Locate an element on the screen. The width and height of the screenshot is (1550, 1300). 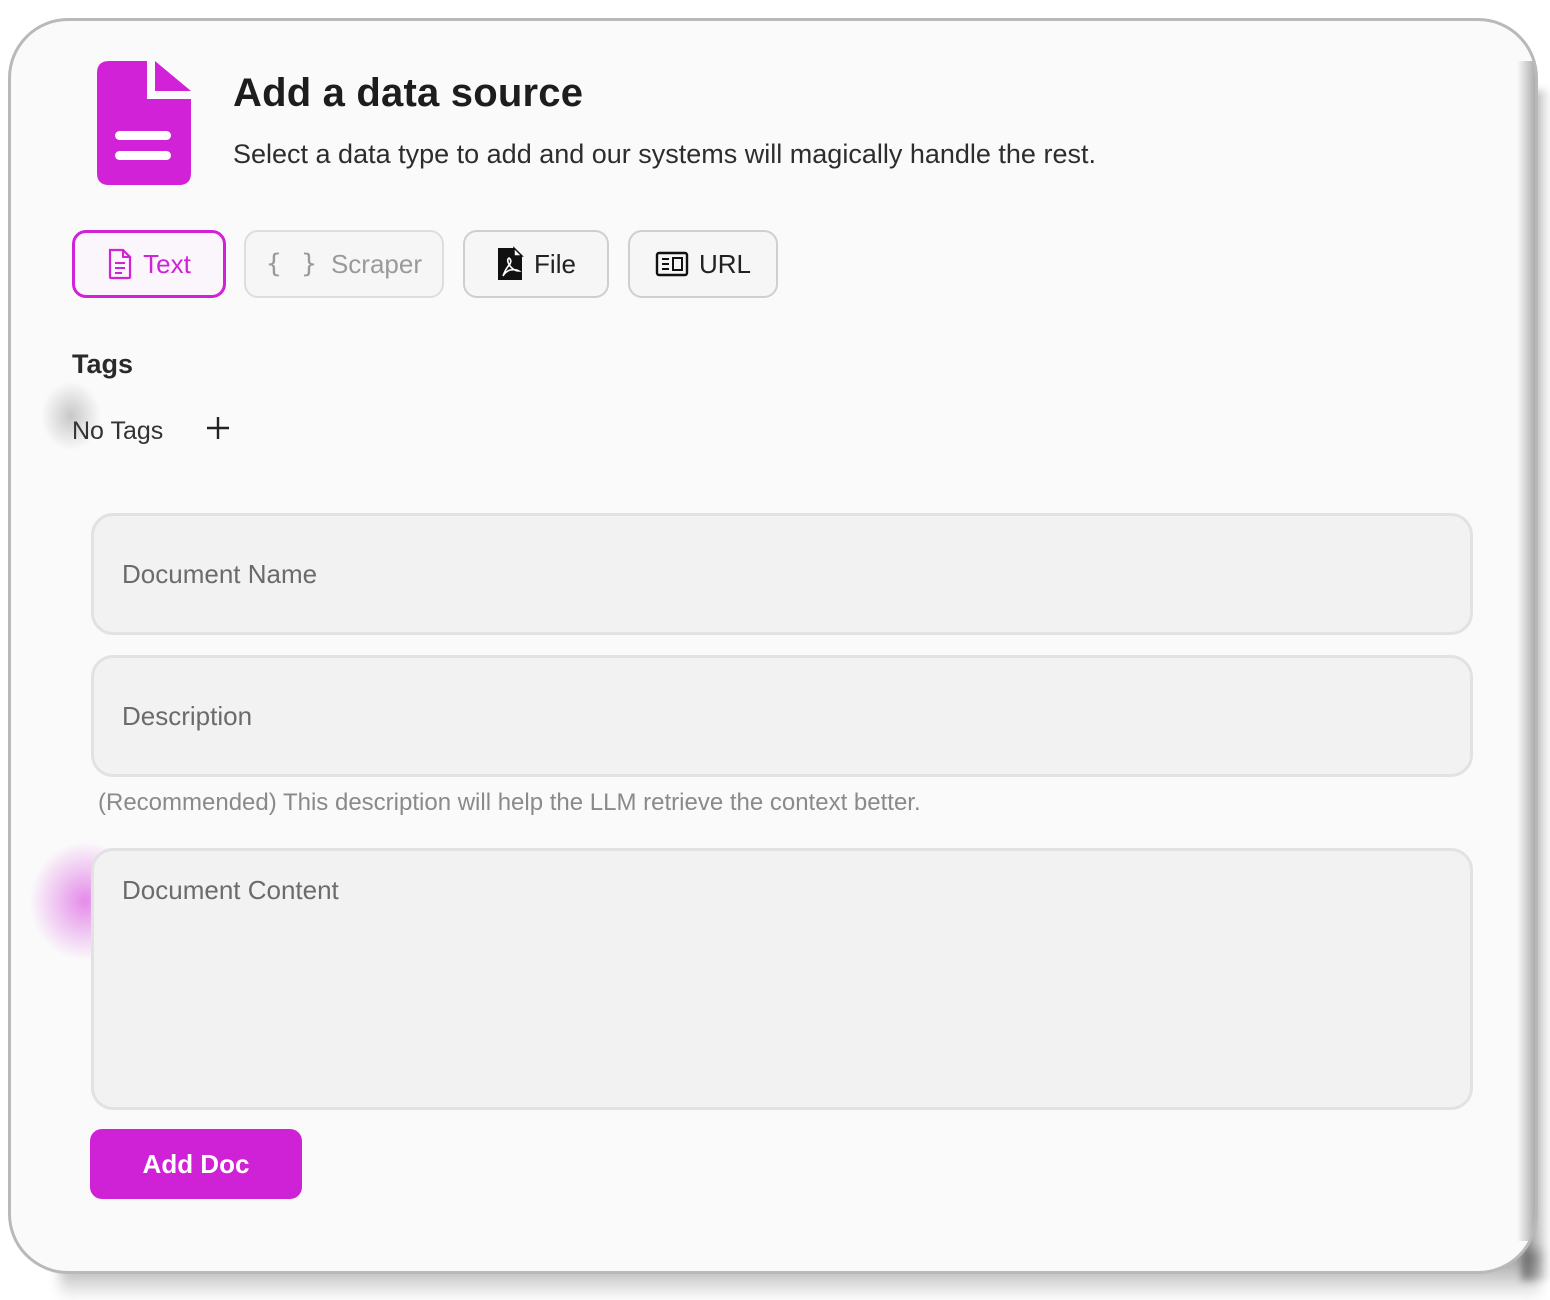
document-name-input is located at coordinates (782, 574).